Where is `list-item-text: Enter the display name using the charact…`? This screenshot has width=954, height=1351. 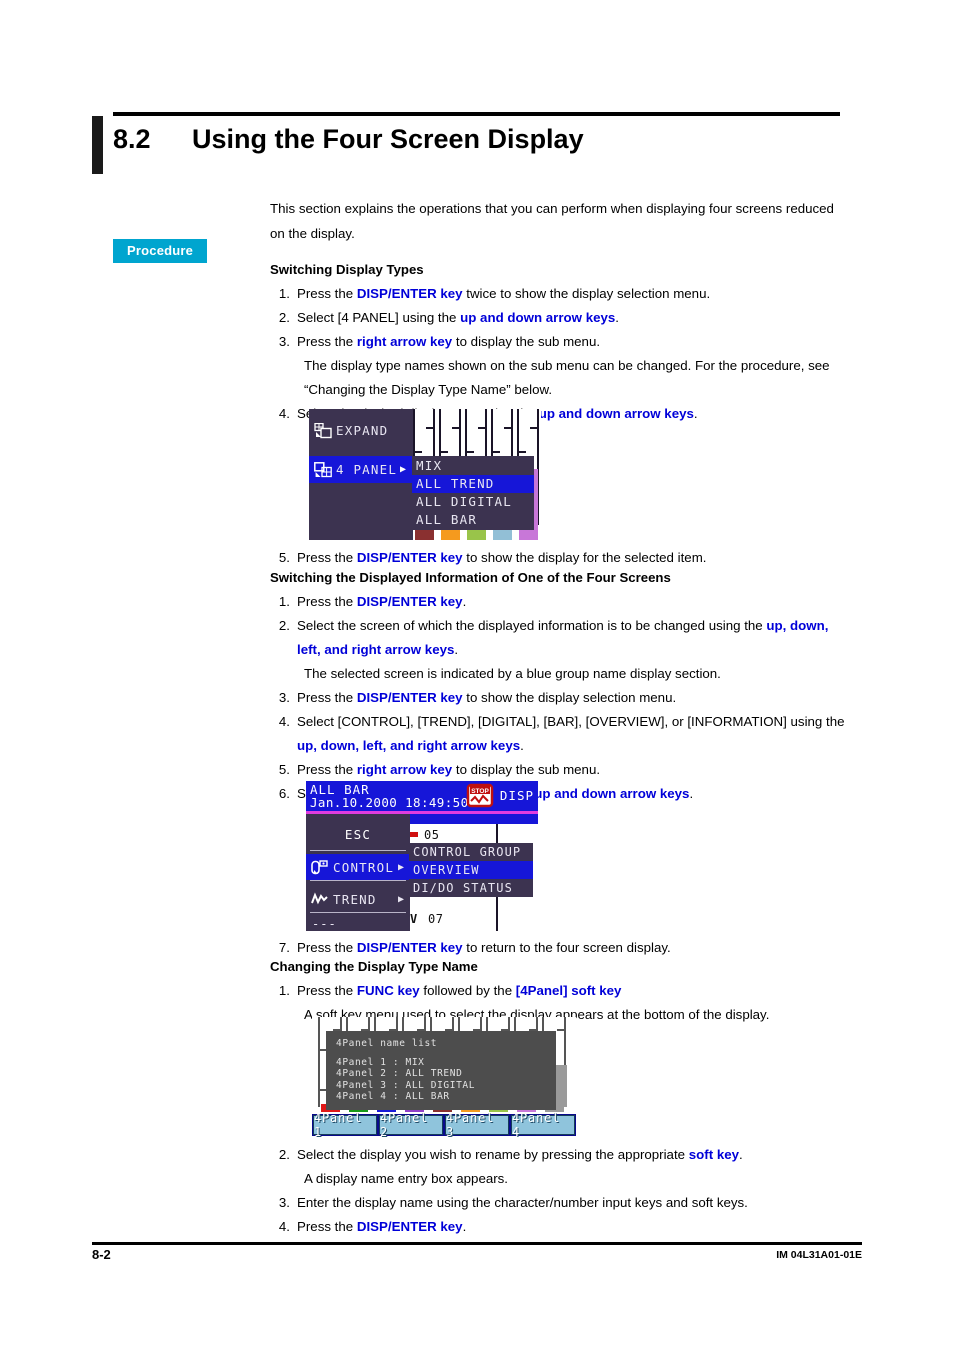
list-item-text: Enter the display name using the charact… is located at coordinates (522, 1202).